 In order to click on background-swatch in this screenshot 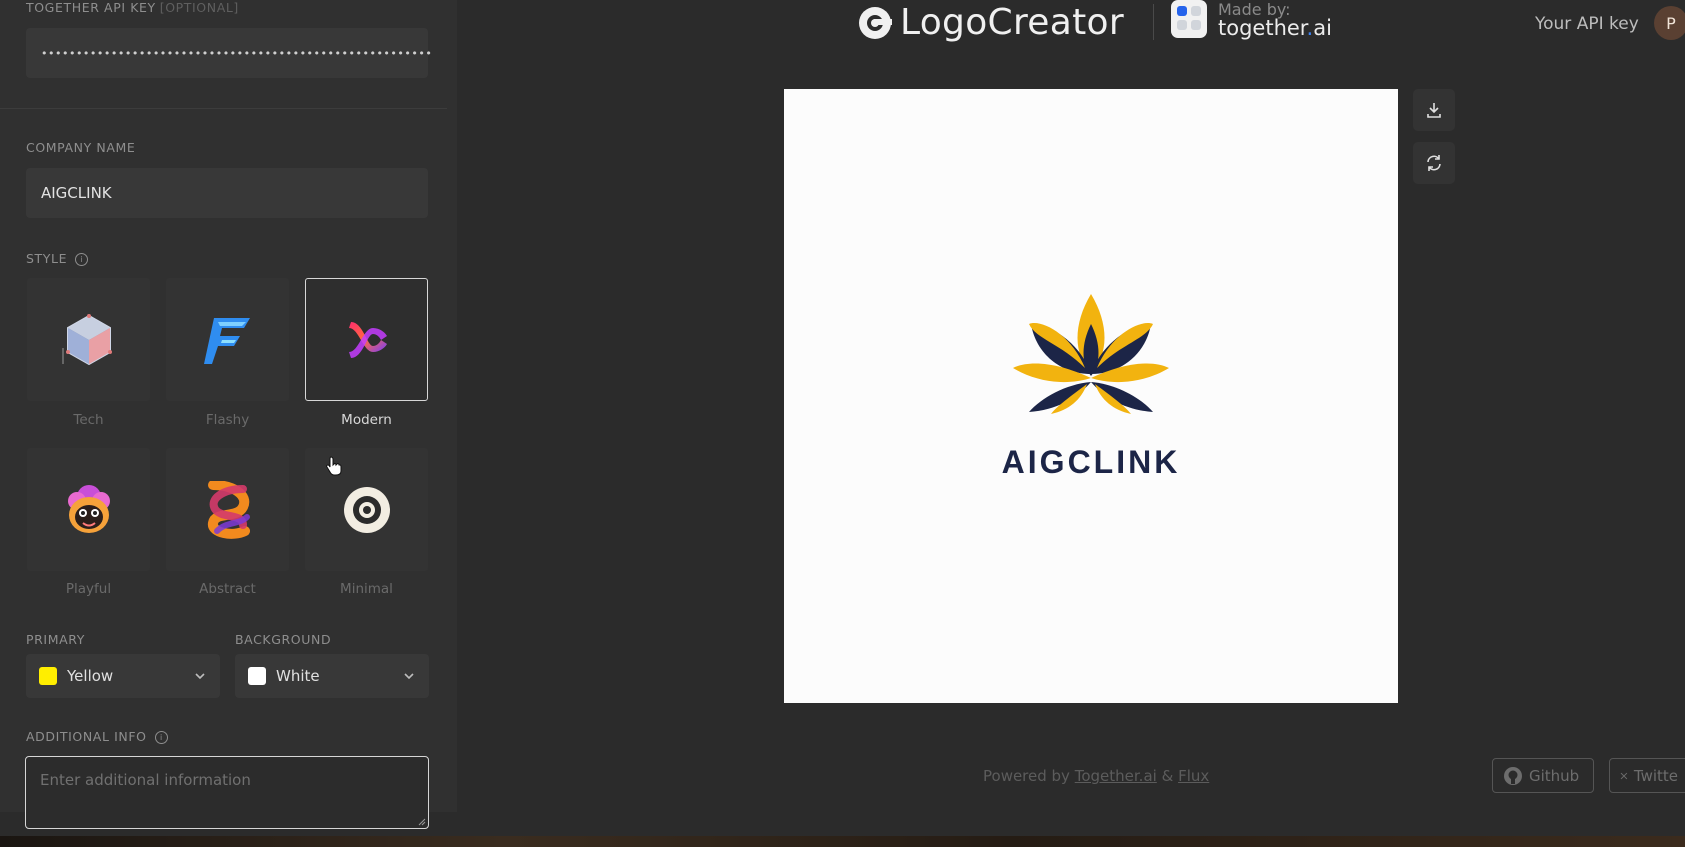, I will do `click(257, 676)`.